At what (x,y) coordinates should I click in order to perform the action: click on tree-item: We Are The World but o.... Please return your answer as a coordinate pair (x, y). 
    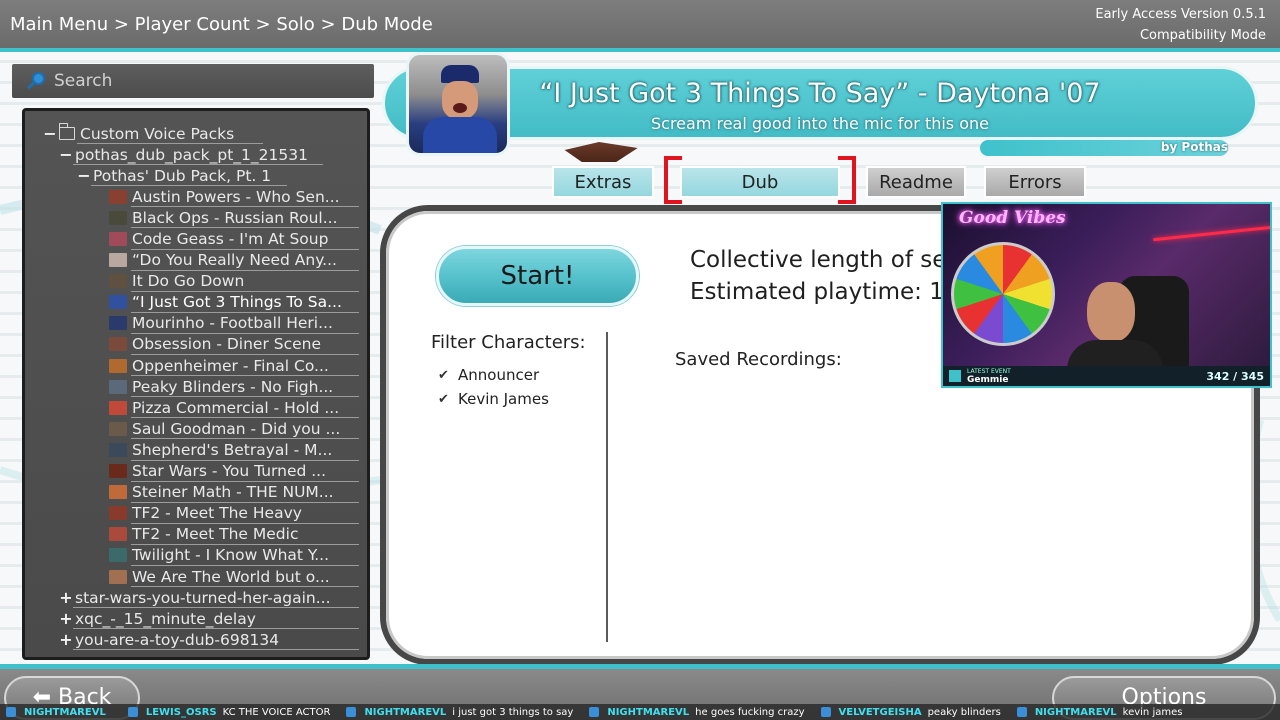
    Looking at the image, I should click on (196, 577).